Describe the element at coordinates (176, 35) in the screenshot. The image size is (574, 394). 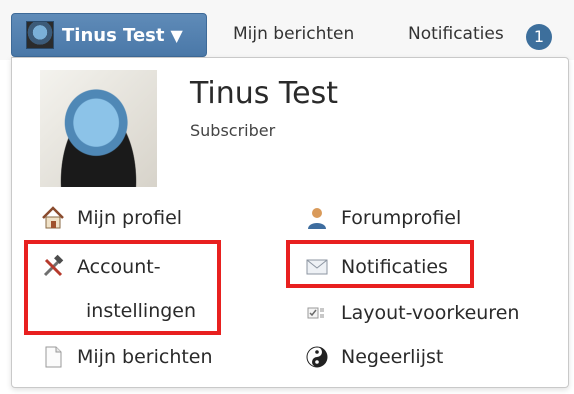
I see `chevron-down-icon: ▼` at that location.